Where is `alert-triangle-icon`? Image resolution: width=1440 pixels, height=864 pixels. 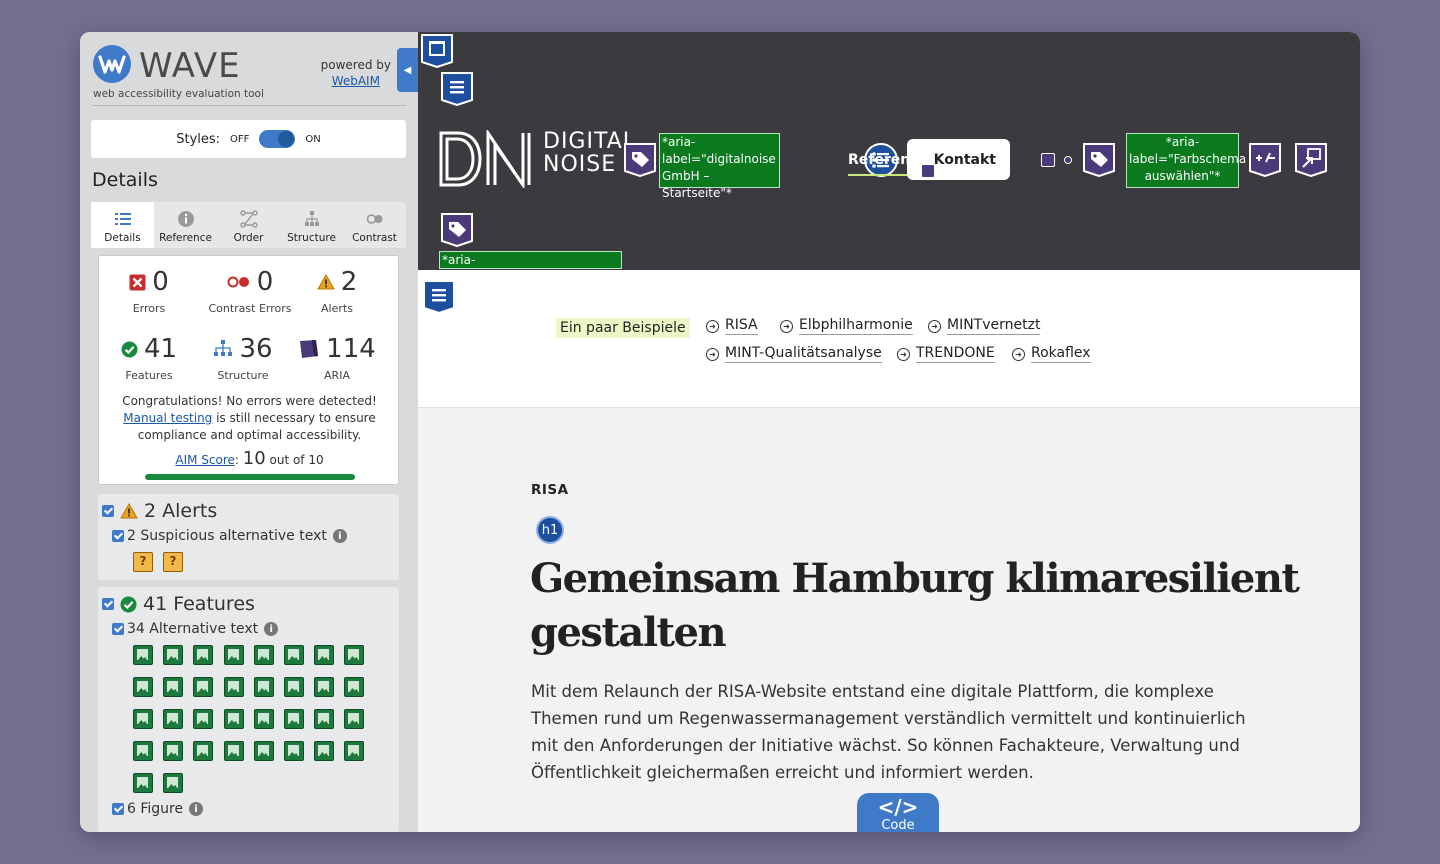 alert-triangle-icon is located at coordinates (325, 282).